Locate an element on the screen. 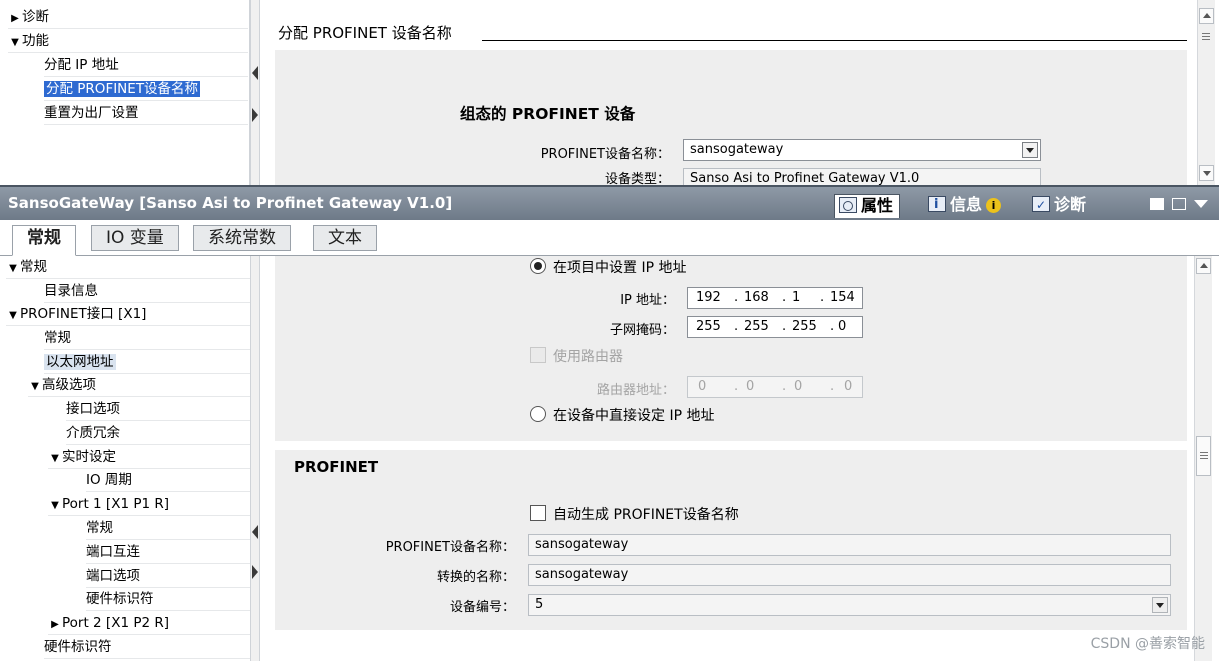 The height and width of the screenshot is (661, 1219). tree-item-diagnostics: ▶ 诊断 is located at coordinates (128, 17).